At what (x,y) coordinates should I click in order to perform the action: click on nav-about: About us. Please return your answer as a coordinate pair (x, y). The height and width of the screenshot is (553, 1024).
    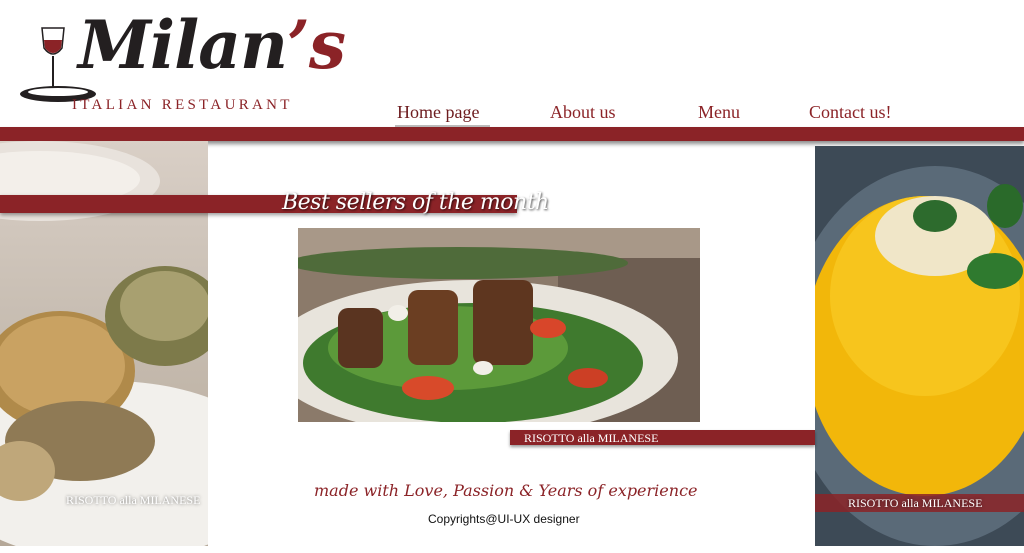
    Looking at the image, I should click on (583, 112).